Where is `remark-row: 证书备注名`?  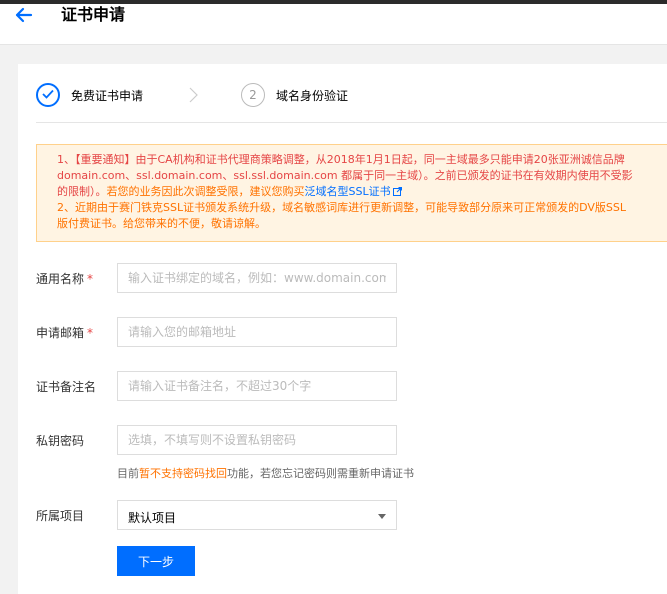
remark-row: 证书备注名 is located at coordinates (351, 386).